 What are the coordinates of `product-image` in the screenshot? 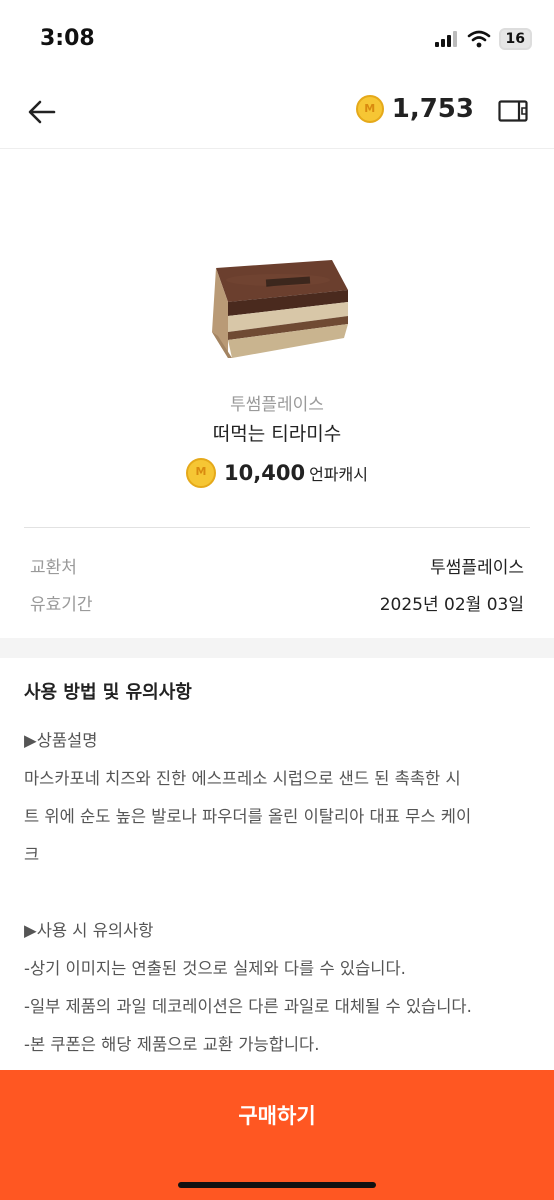 It's located at (280, 309).